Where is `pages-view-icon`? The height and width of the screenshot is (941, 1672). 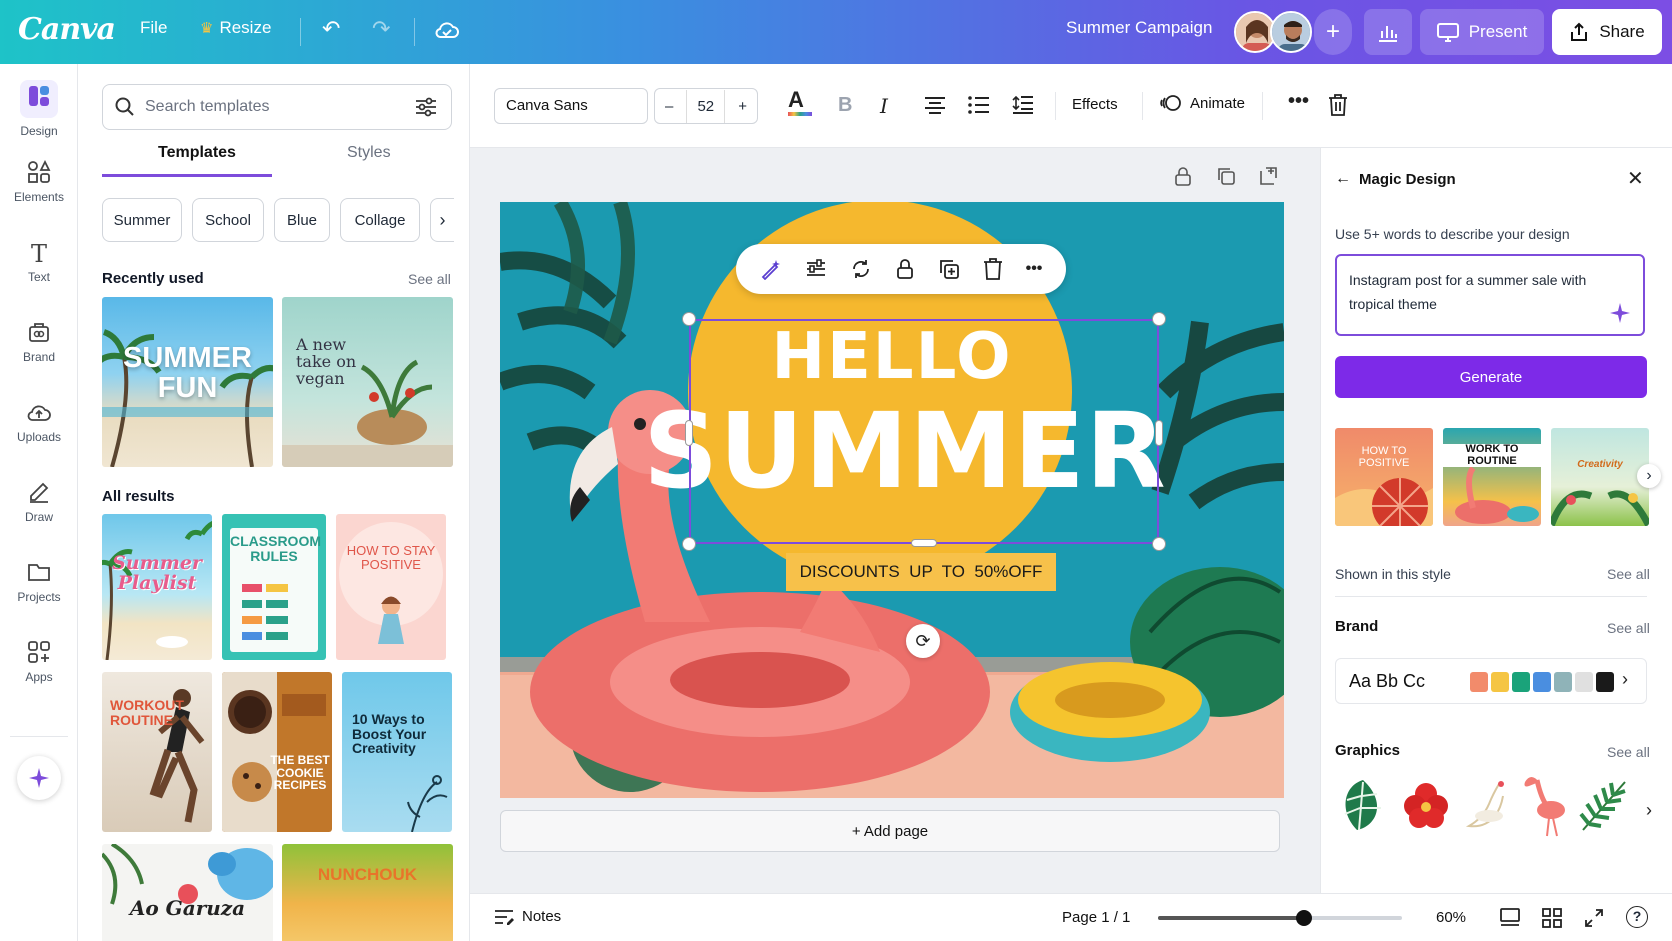 pages-view-icon is located at coordinates (1510, 918).